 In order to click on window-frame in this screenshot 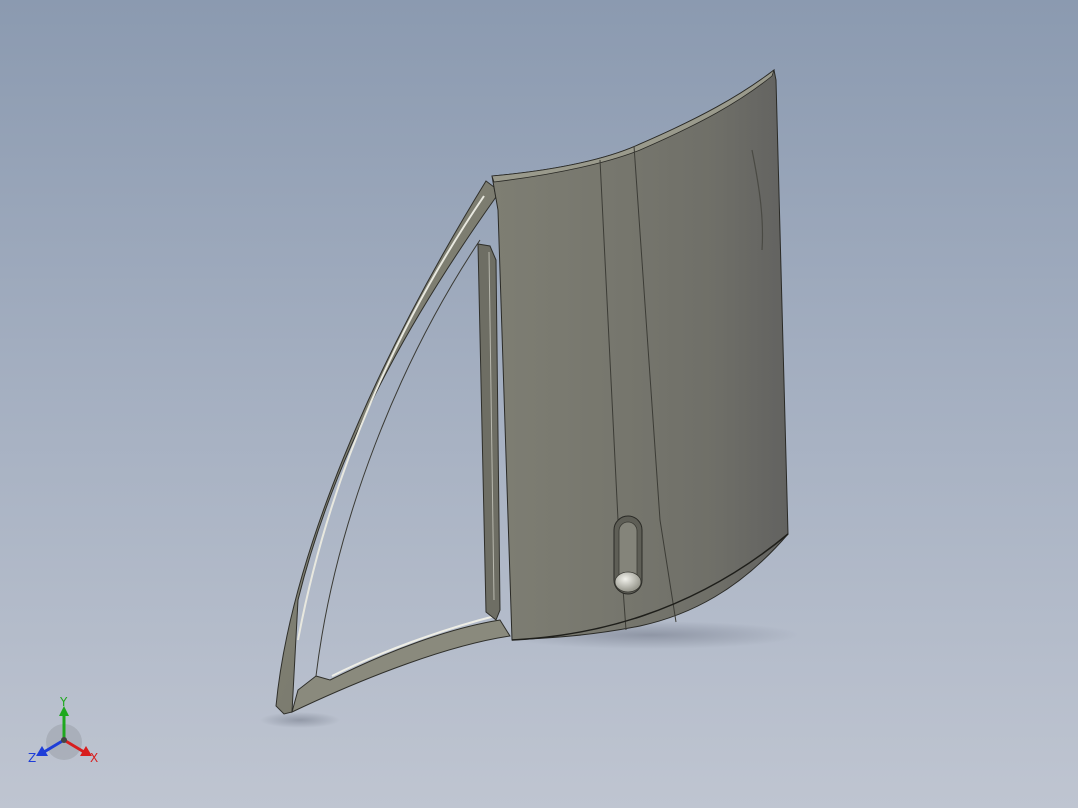, I will do `click(393, 447)`.